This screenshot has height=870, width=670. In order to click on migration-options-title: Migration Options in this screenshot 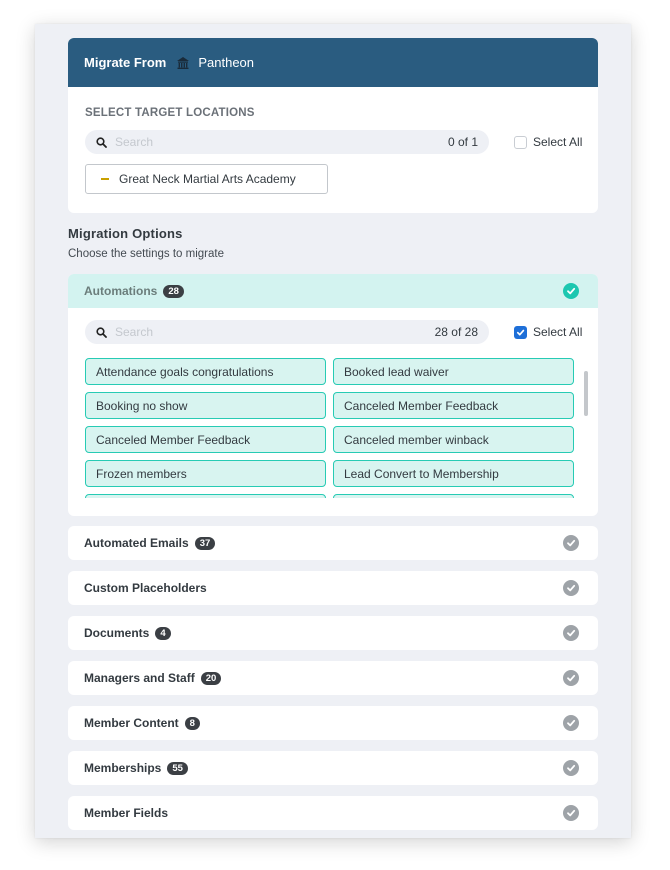, I will do `click(125, 233)`.